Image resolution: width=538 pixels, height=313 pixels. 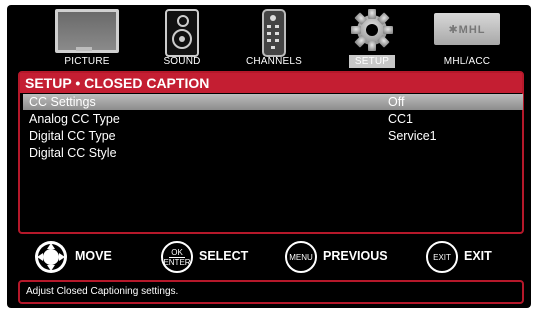 I want to click on exit-icon: EXIT, so click(x=442, y=257).